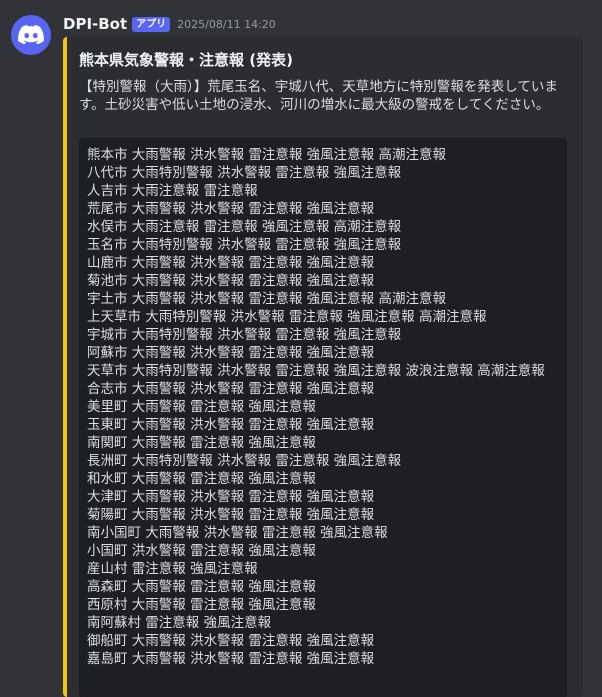 This screenshot has height=697, width=602. I want to click on area-warning-line: 菊陽町 大雨警報 洪水警報 雷注意報 強風注意報, so click(231, 515).